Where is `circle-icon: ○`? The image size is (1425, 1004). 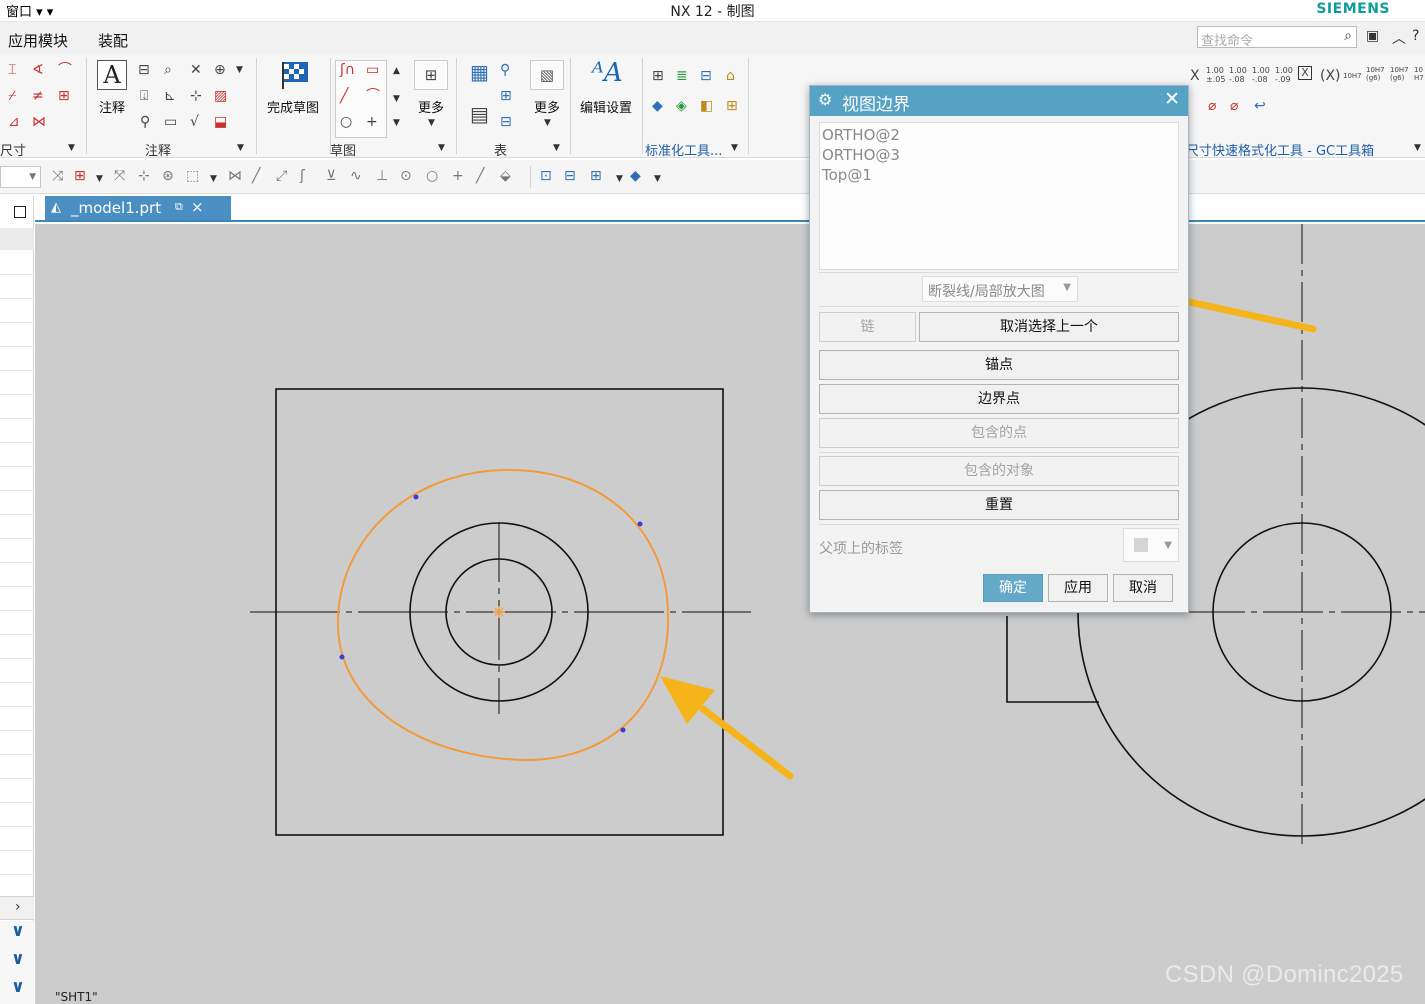 circle-icon: ○ is located at coordinates (346, 122).